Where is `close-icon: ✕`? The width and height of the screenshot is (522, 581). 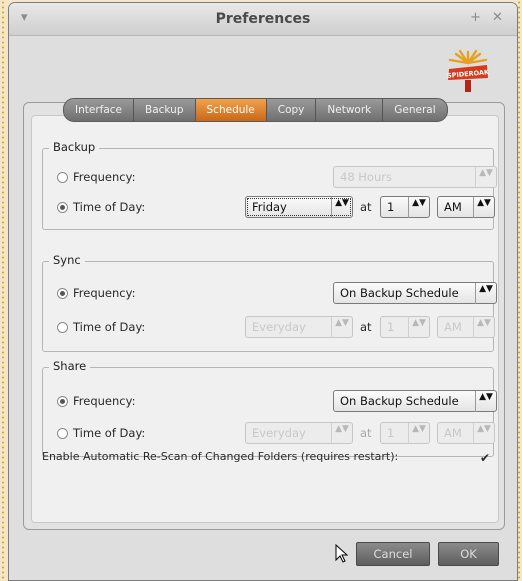
close-icon: ✕ is located at coordinates (497, 17).